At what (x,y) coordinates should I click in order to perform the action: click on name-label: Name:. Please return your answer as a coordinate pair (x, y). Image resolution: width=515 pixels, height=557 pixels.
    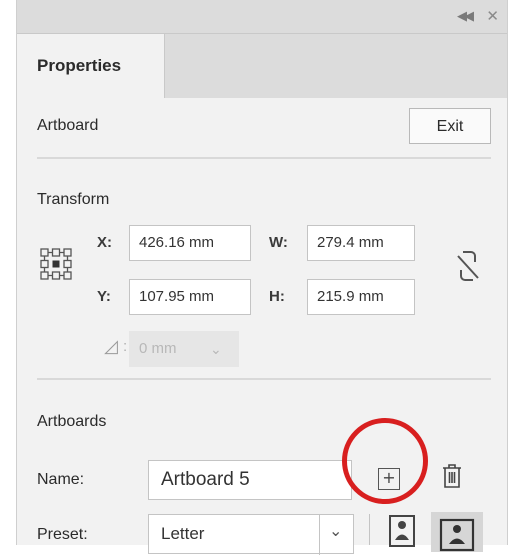
    Looking at the image, I should click on (61, 479).